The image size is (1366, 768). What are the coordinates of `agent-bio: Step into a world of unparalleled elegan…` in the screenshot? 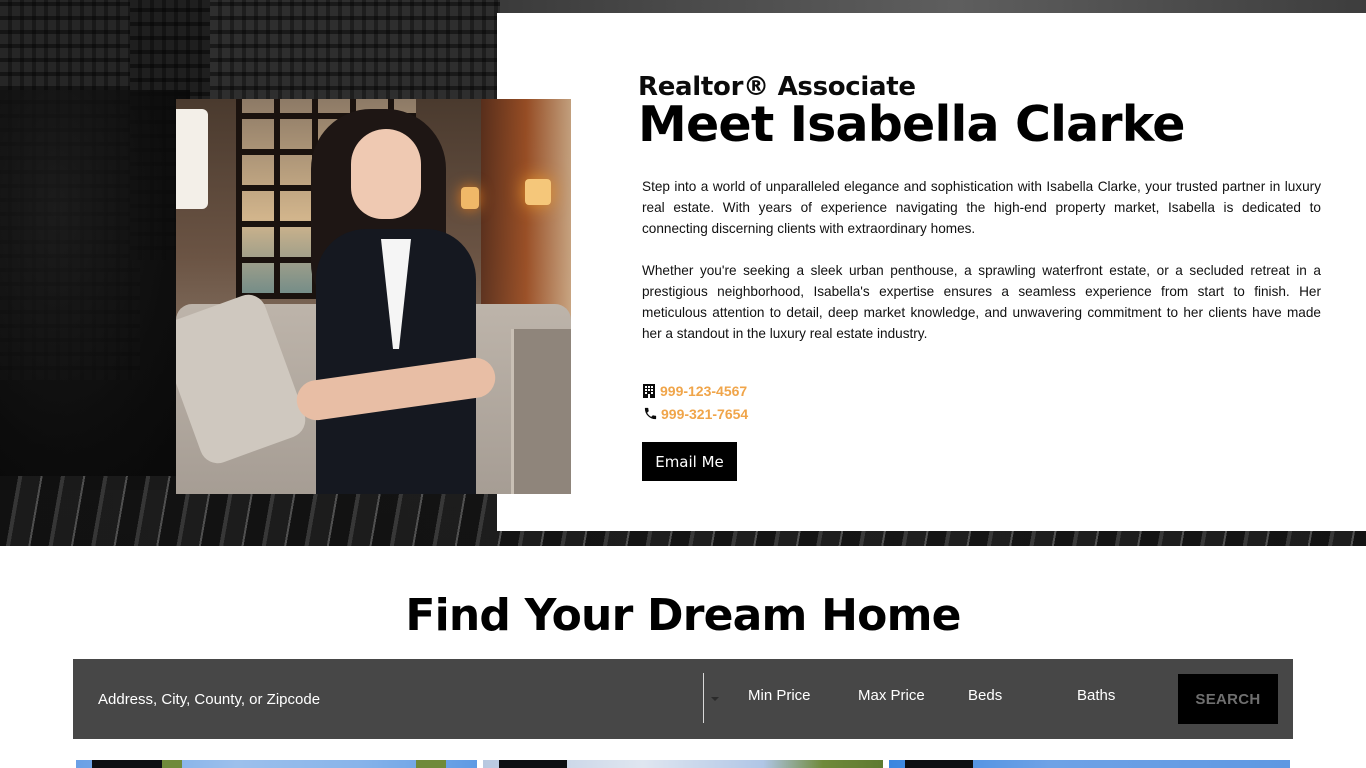 It's located at (981, 260).